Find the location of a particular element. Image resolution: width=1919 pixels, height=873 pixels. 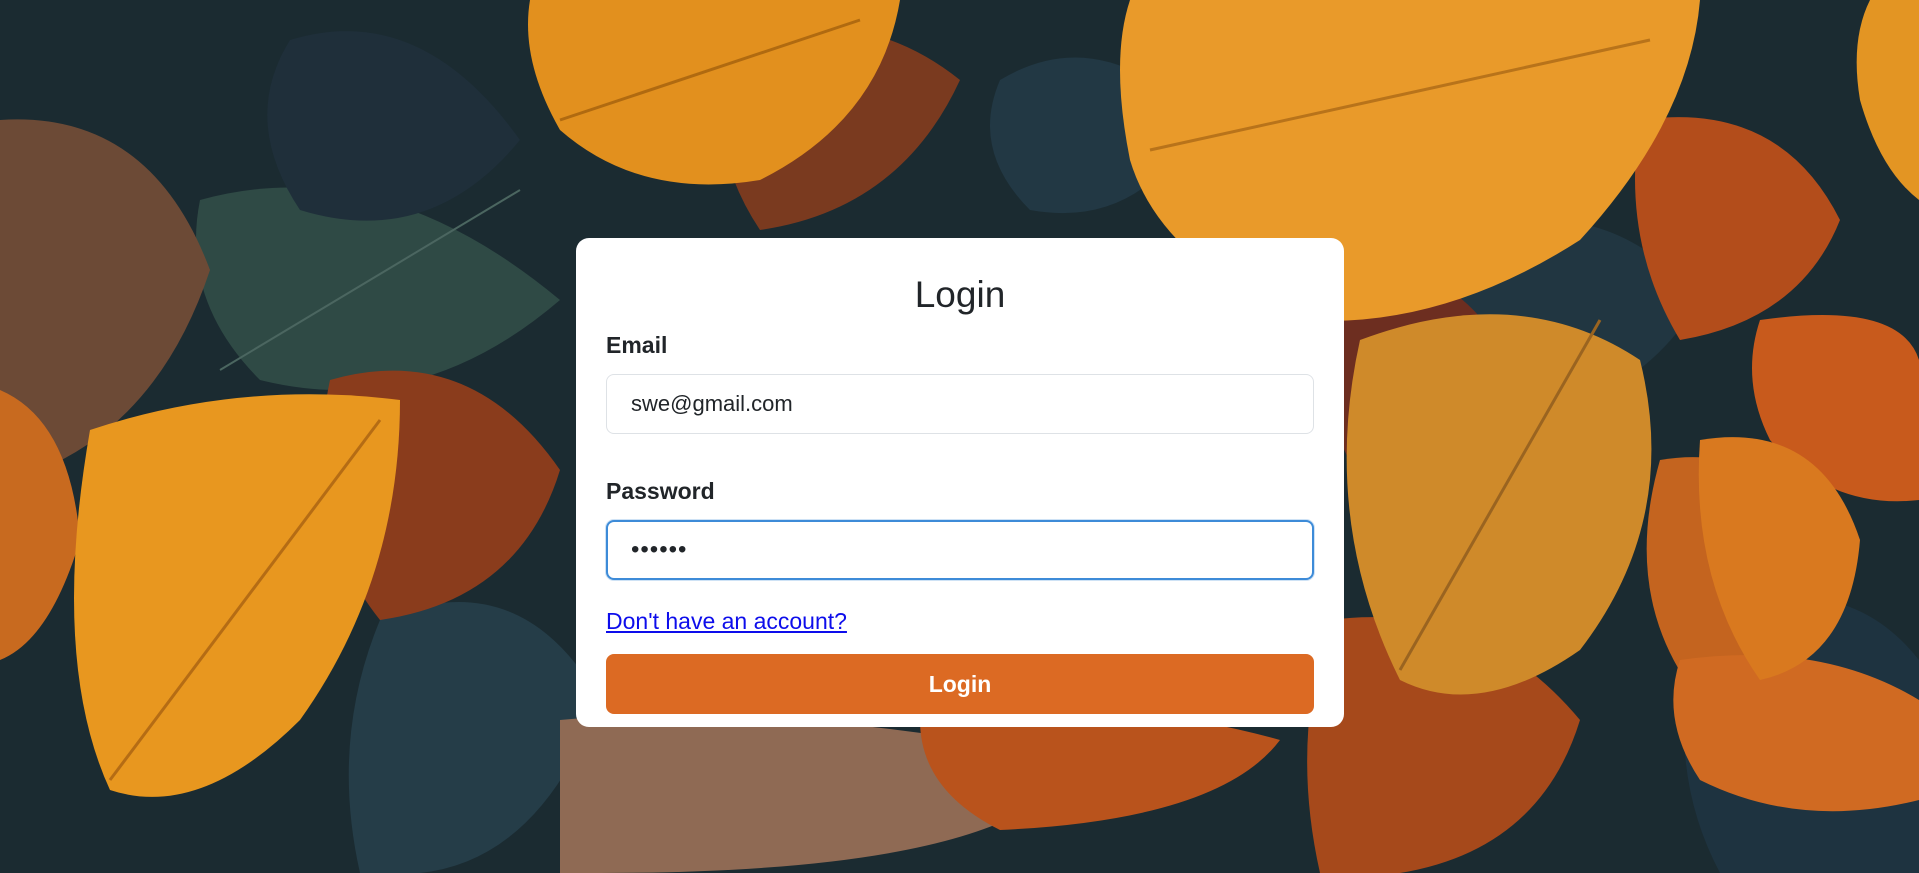

signup-link: Don't have an account? is located at coordinates (726, 621).